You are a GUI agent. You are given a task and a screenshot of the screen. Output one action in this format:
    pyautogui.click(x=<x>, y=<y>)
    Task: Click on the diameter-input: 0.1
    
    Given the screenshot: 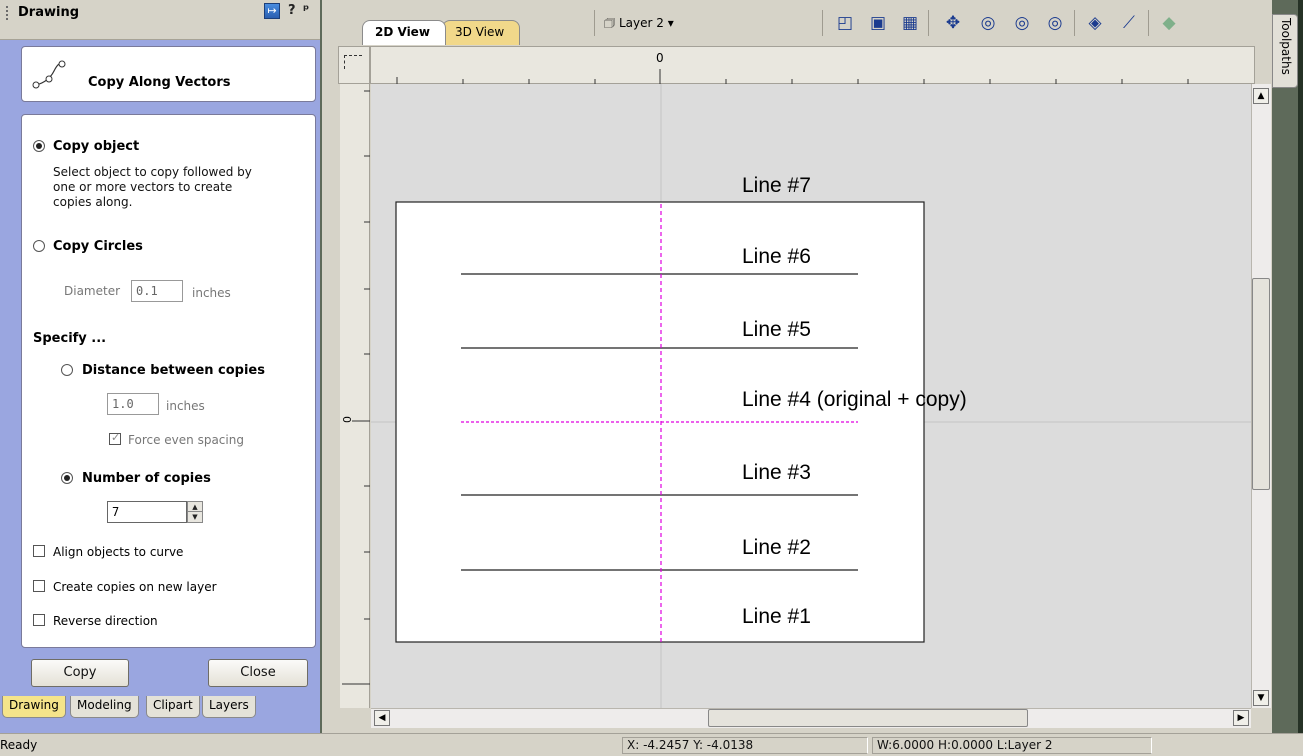 What is the action you would take?
    pyautogui.click(x=157, y=291)
    